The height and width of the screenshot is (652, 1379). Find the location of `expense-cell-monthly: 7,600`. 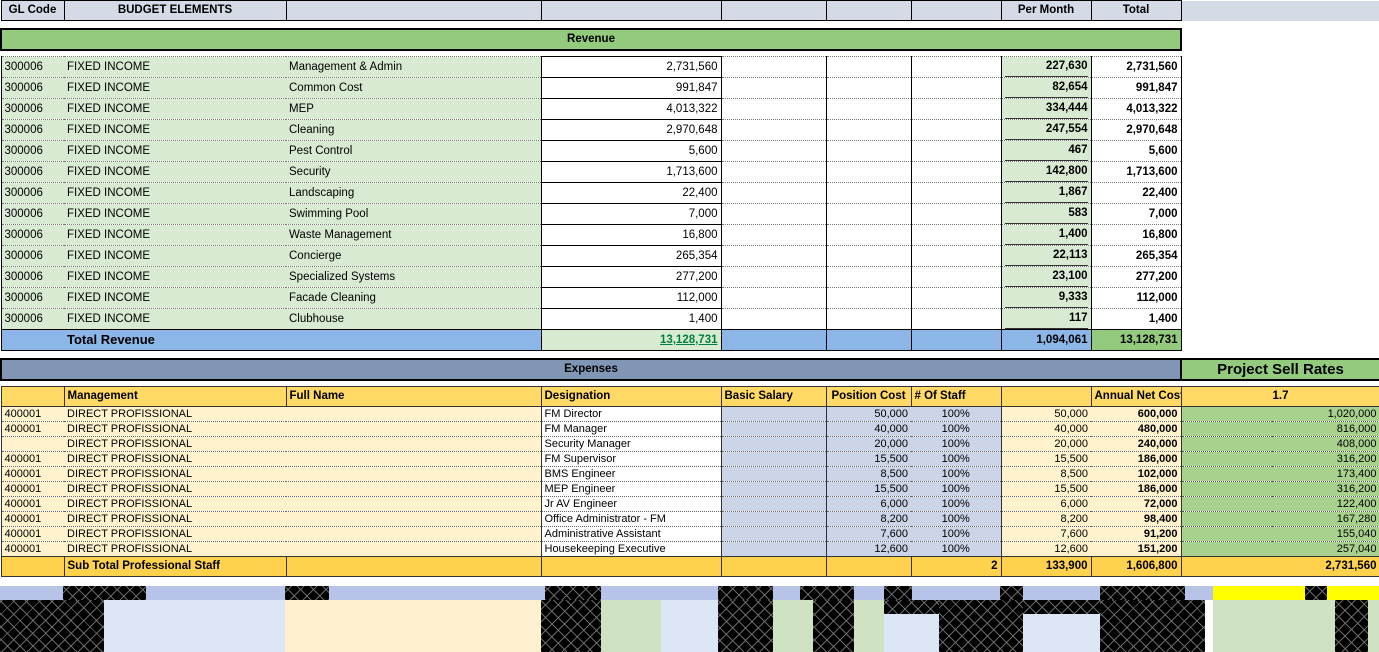

expense-cell-monthly: 7,600 is located at coordinates (1045, 534).